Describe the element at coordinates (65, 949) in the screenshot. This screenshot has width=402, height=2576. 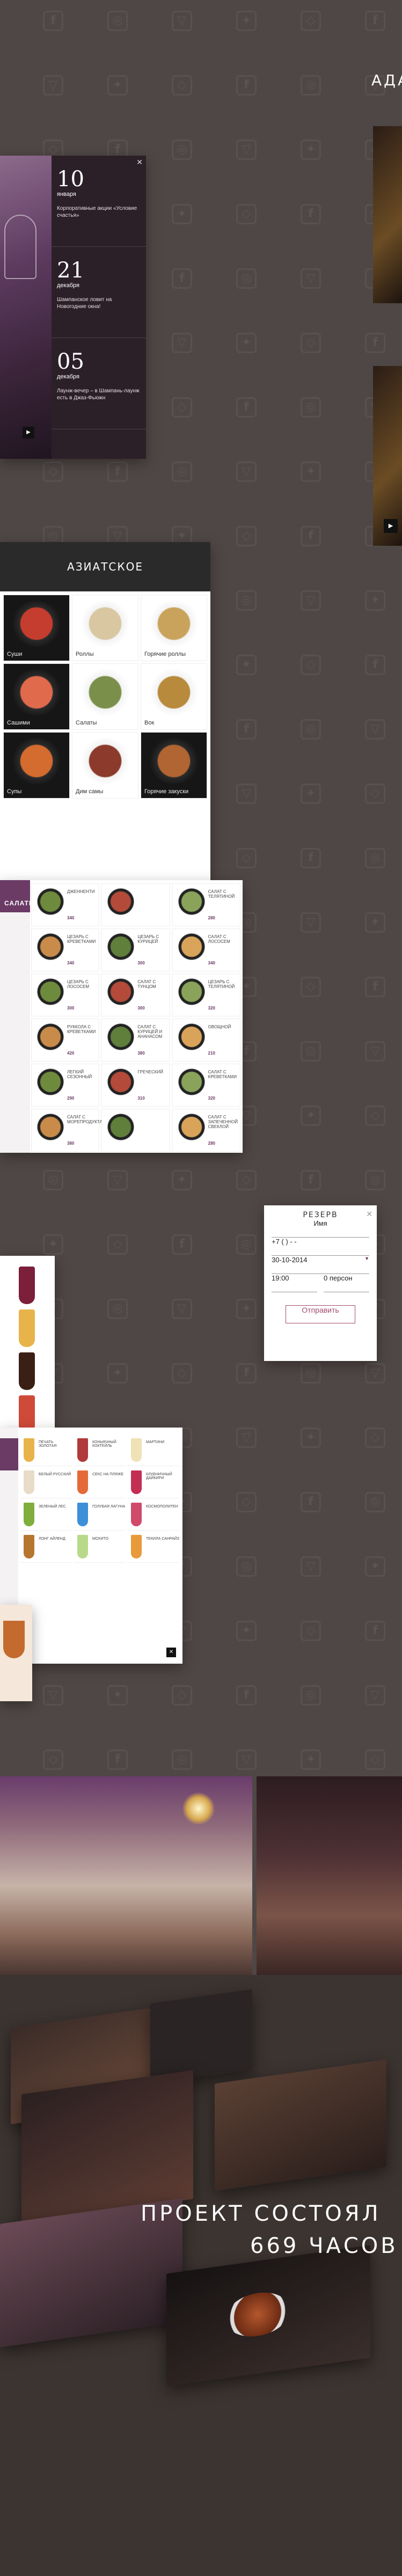
I see `salad-item: ЦЕЗАРЬ С КРЕВЕТКАМИ 340` at that location.